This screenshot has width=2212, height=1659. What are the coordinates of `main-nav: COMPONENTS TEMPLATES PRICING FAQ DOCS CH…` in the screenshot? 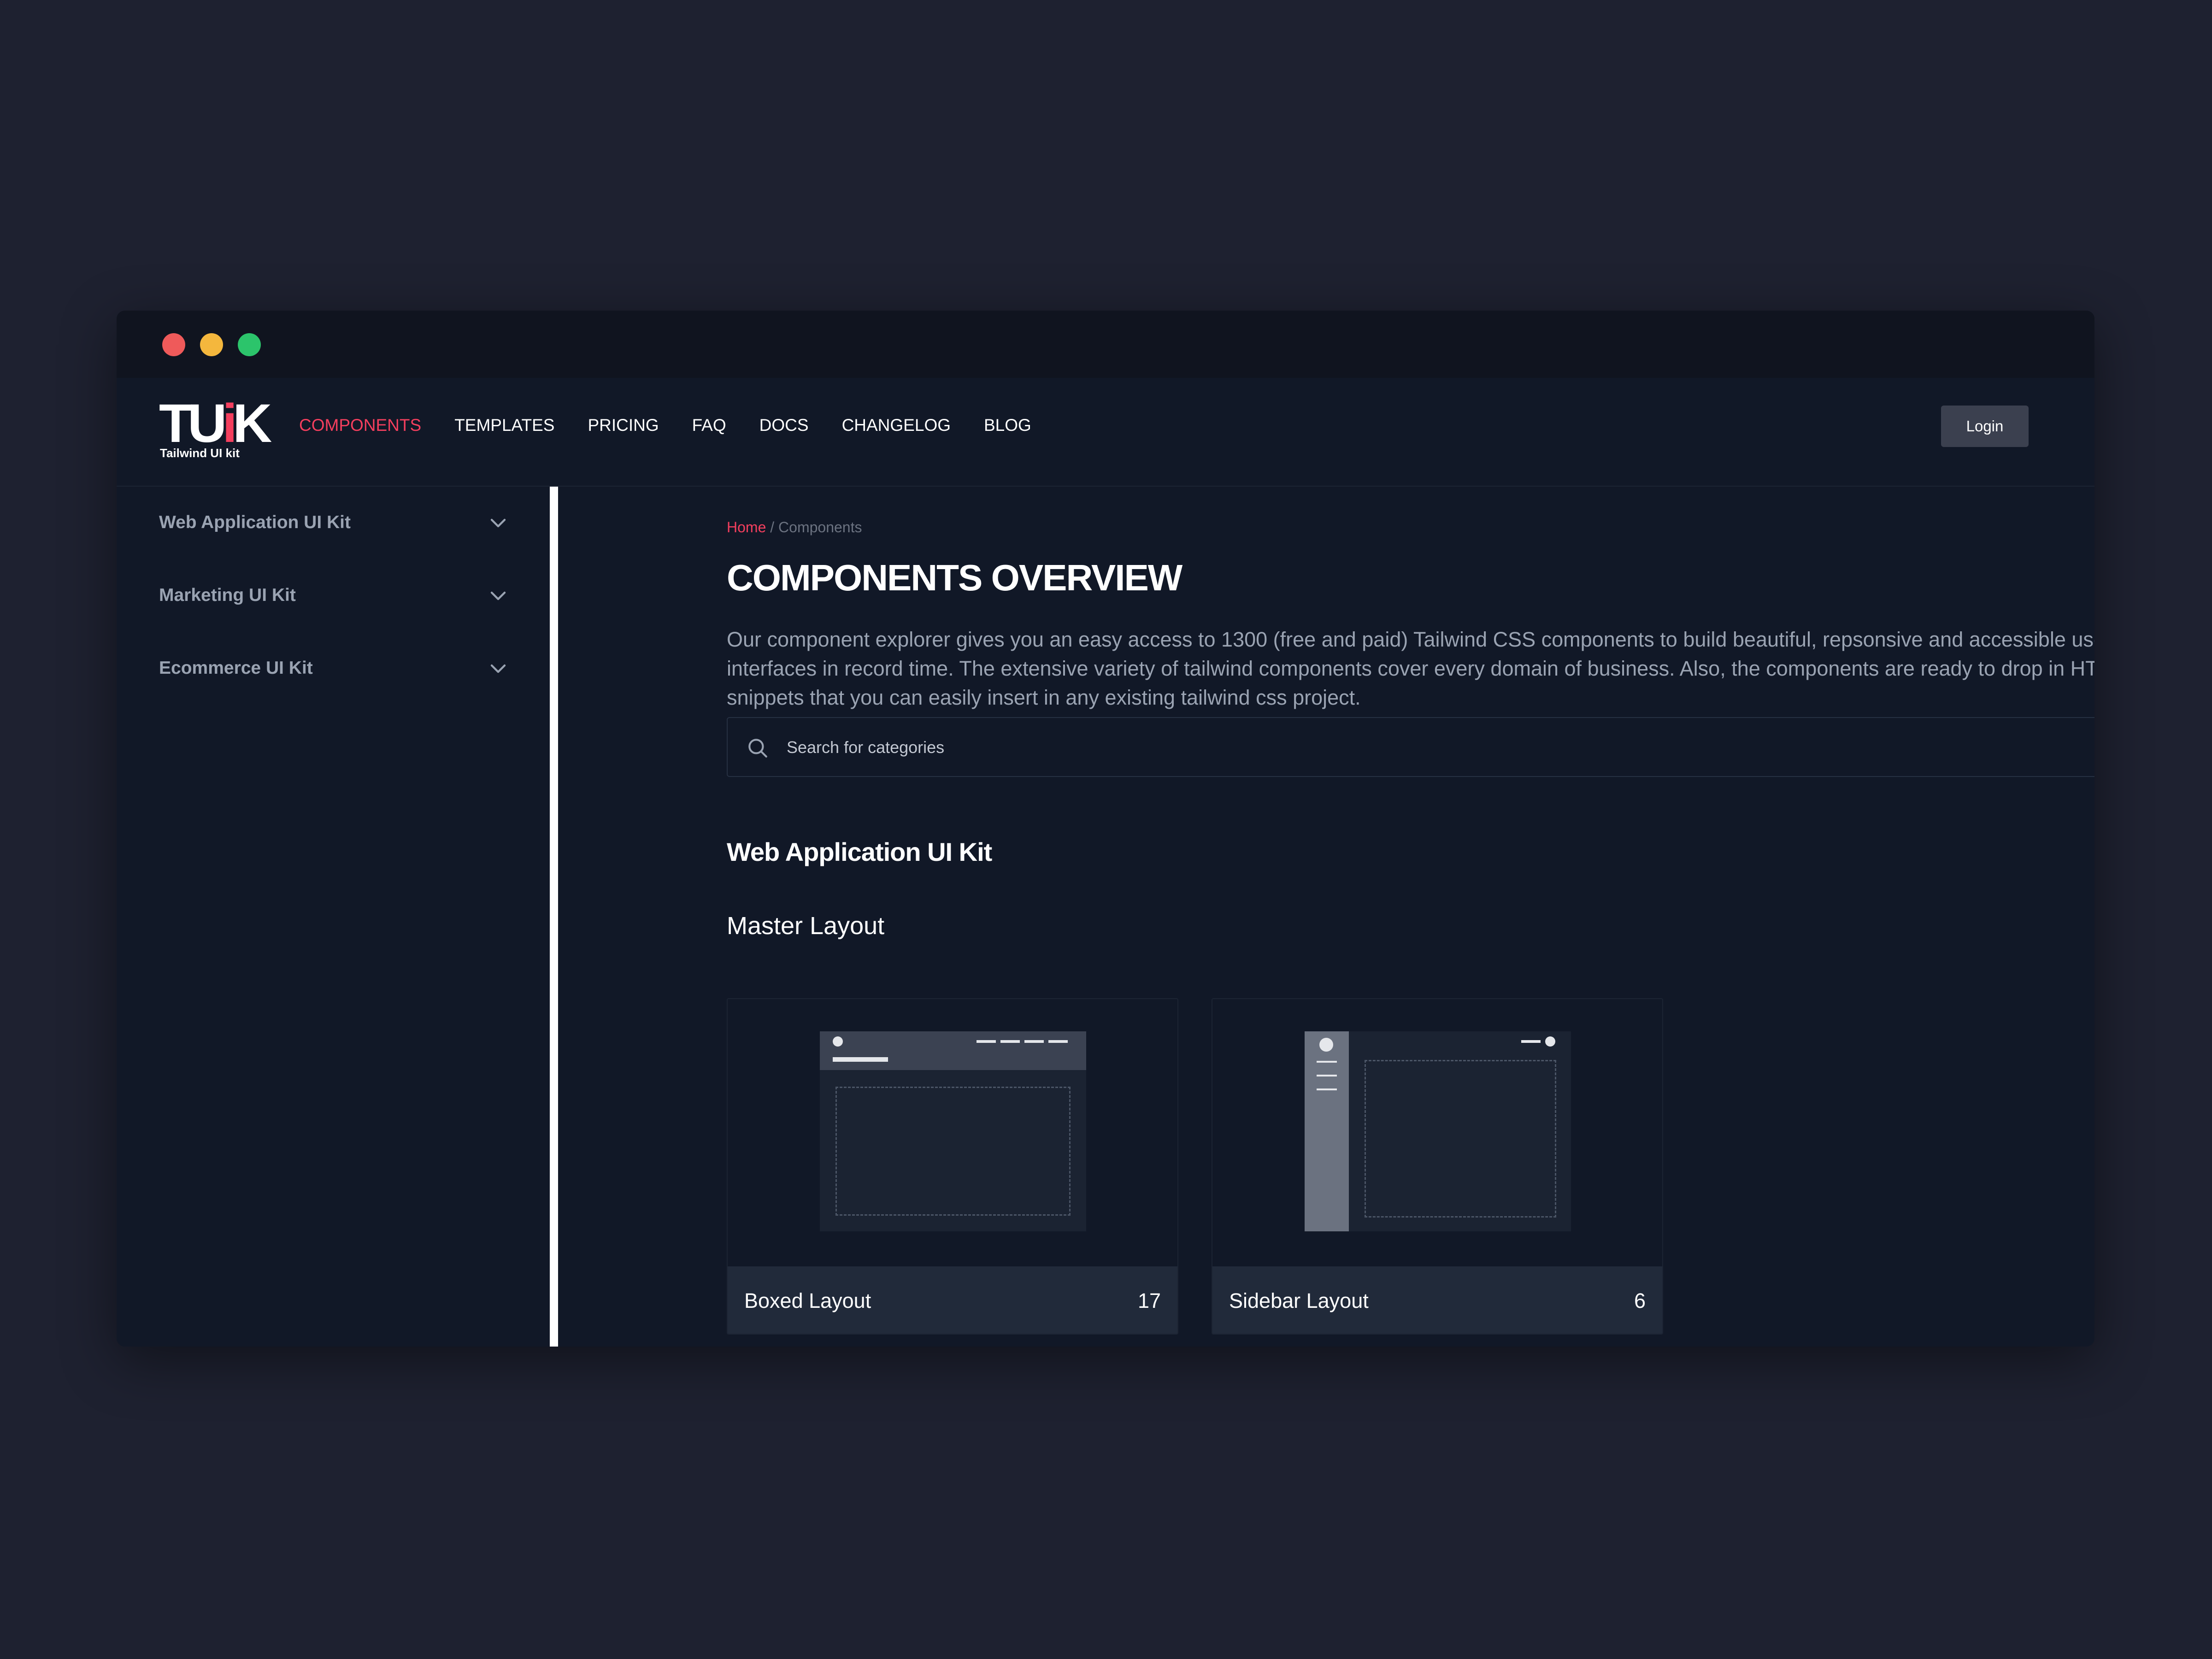 It's located at (682, 425).